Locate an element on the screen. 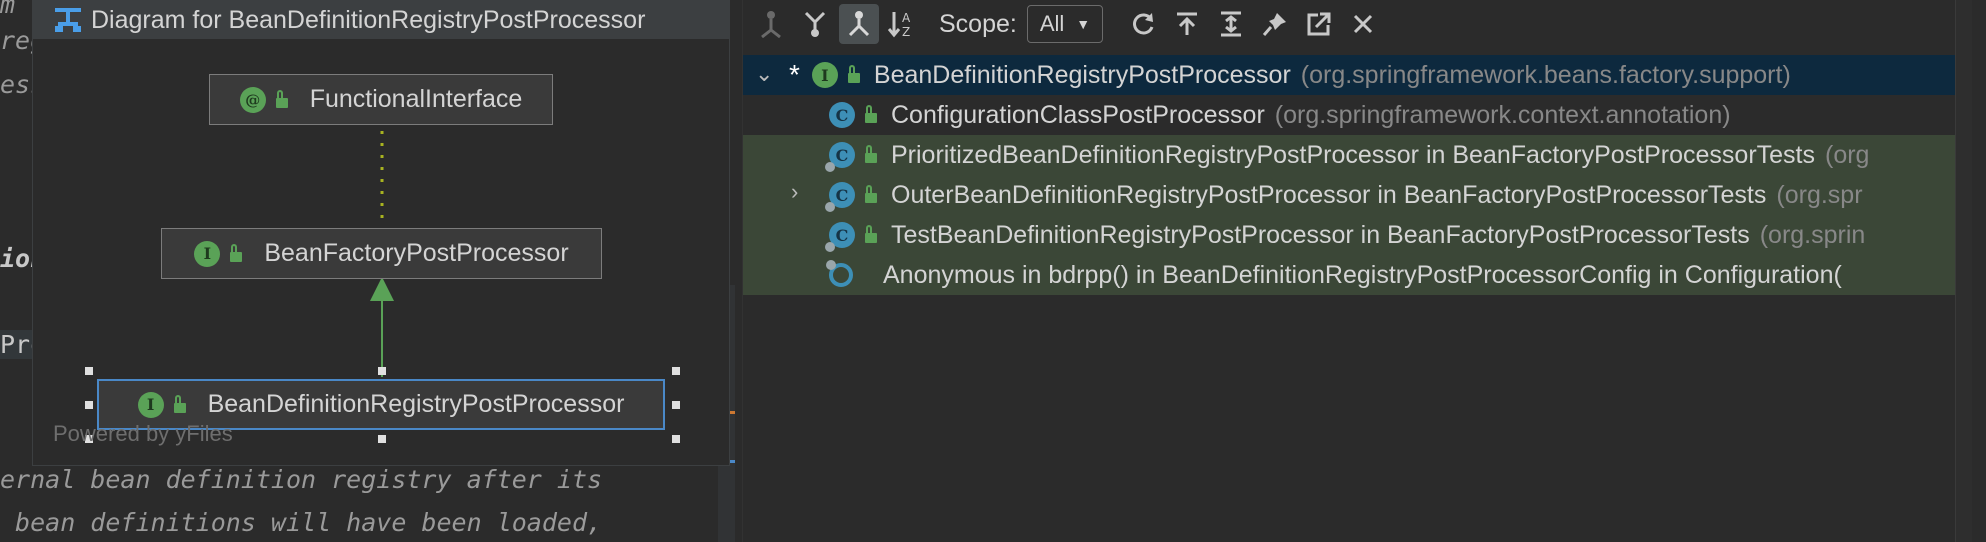  svg-text: Z is located at coordinates (906, 31).